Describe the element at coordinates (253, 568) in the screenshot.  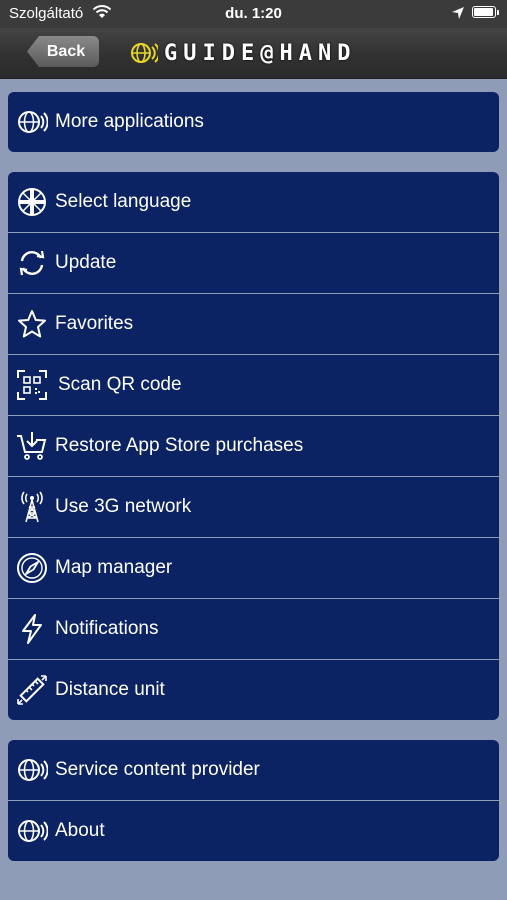
I see `menu-item-map-manager: Map manager` at that location.